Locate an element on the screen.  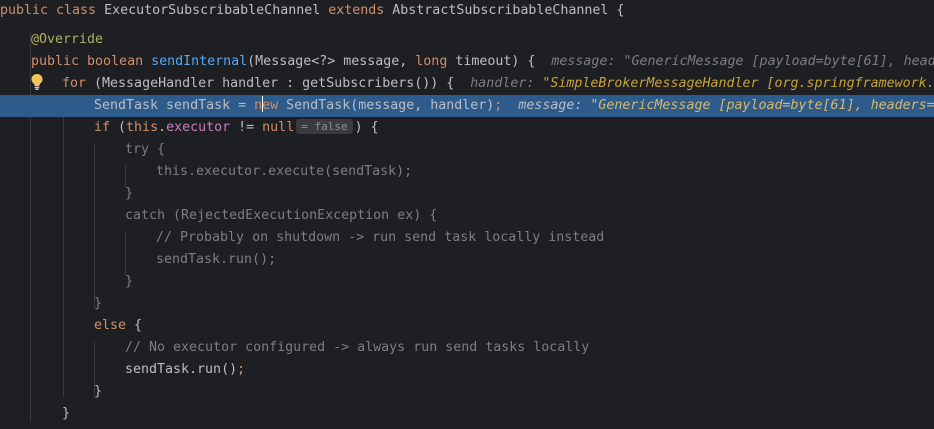
code-token: this.executor.execute(sendTask); is located at coordinates (284, 171).